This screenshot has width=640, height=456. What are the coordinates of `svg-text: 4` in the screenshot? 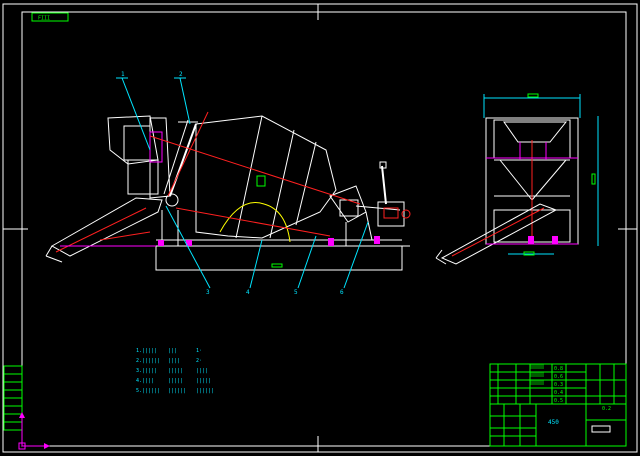 It's located at (248, 292).